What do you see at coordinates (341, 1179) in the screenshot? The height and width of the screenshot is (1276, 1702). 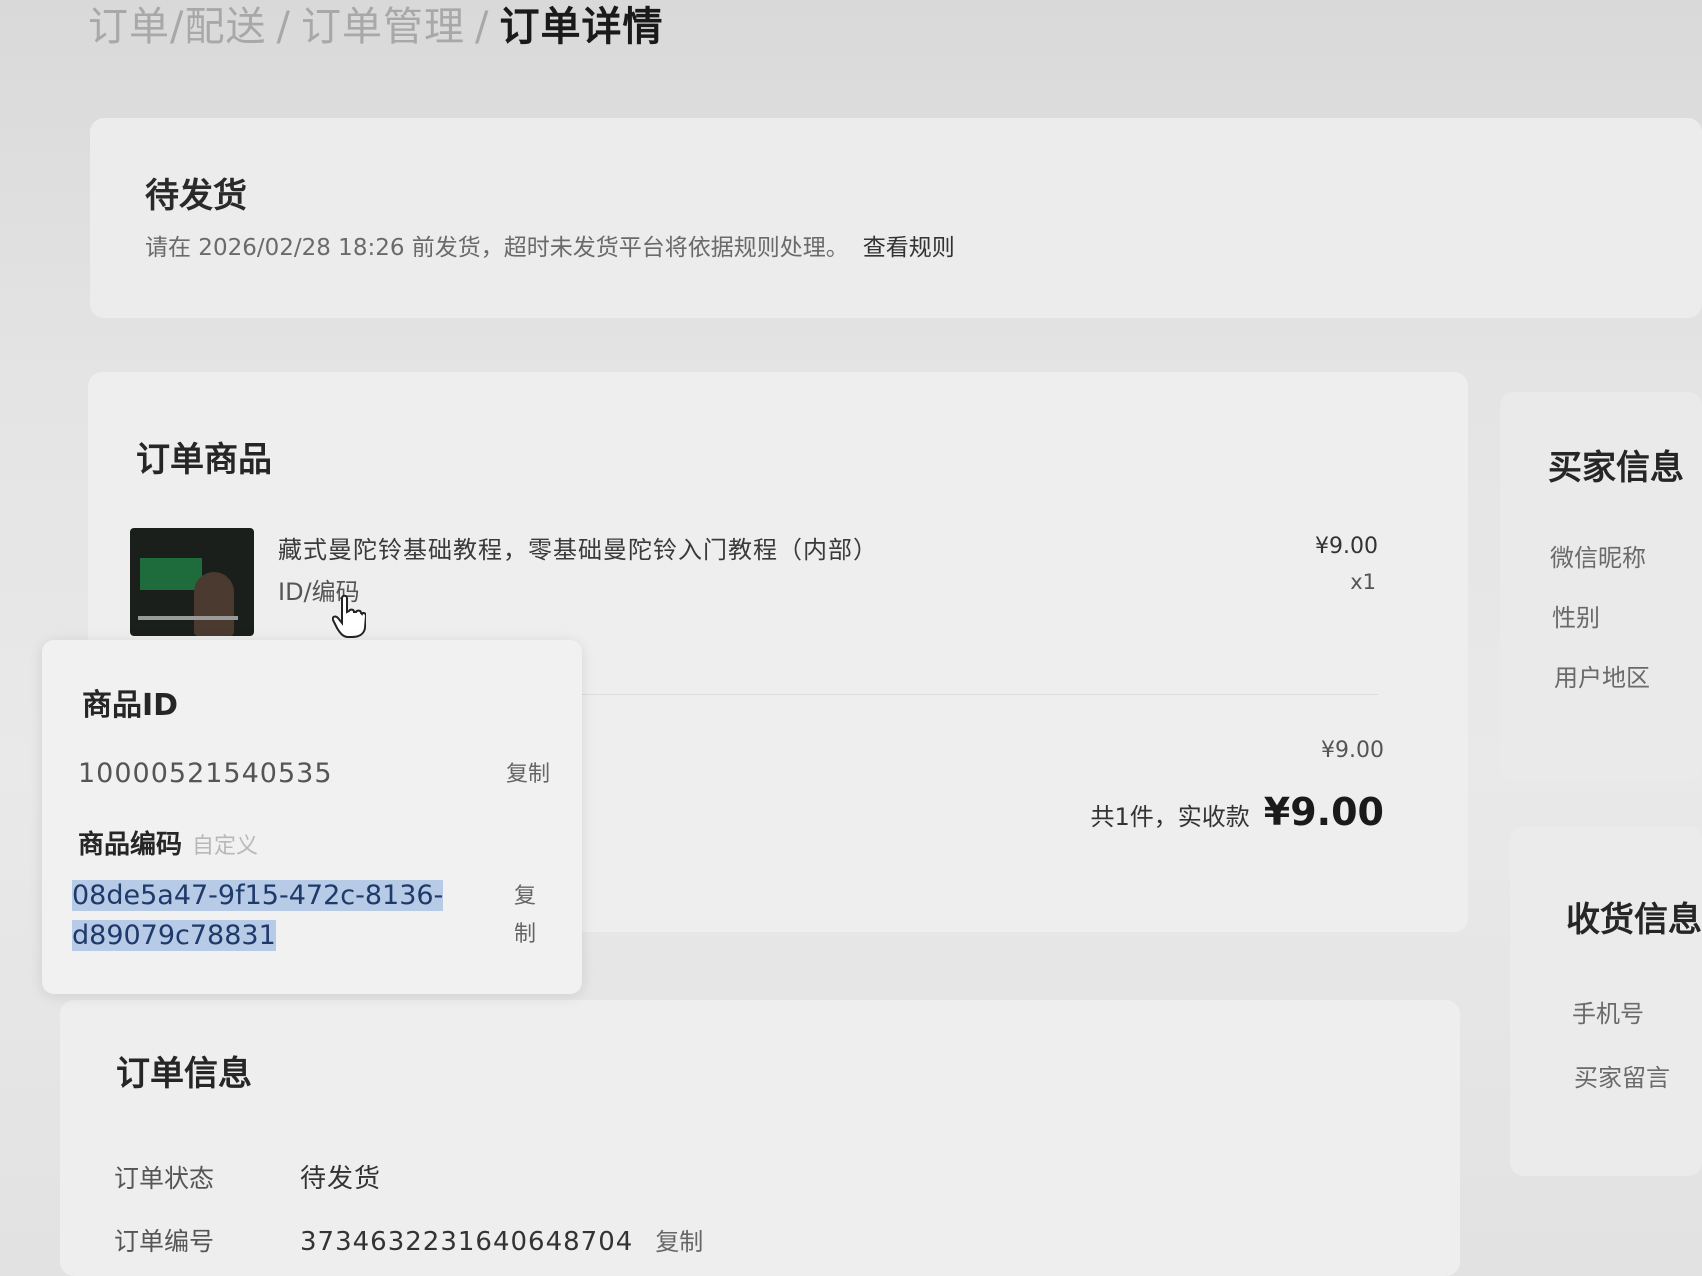 I see `order-status-value: 待发货` at bounding box center [341, 1179].